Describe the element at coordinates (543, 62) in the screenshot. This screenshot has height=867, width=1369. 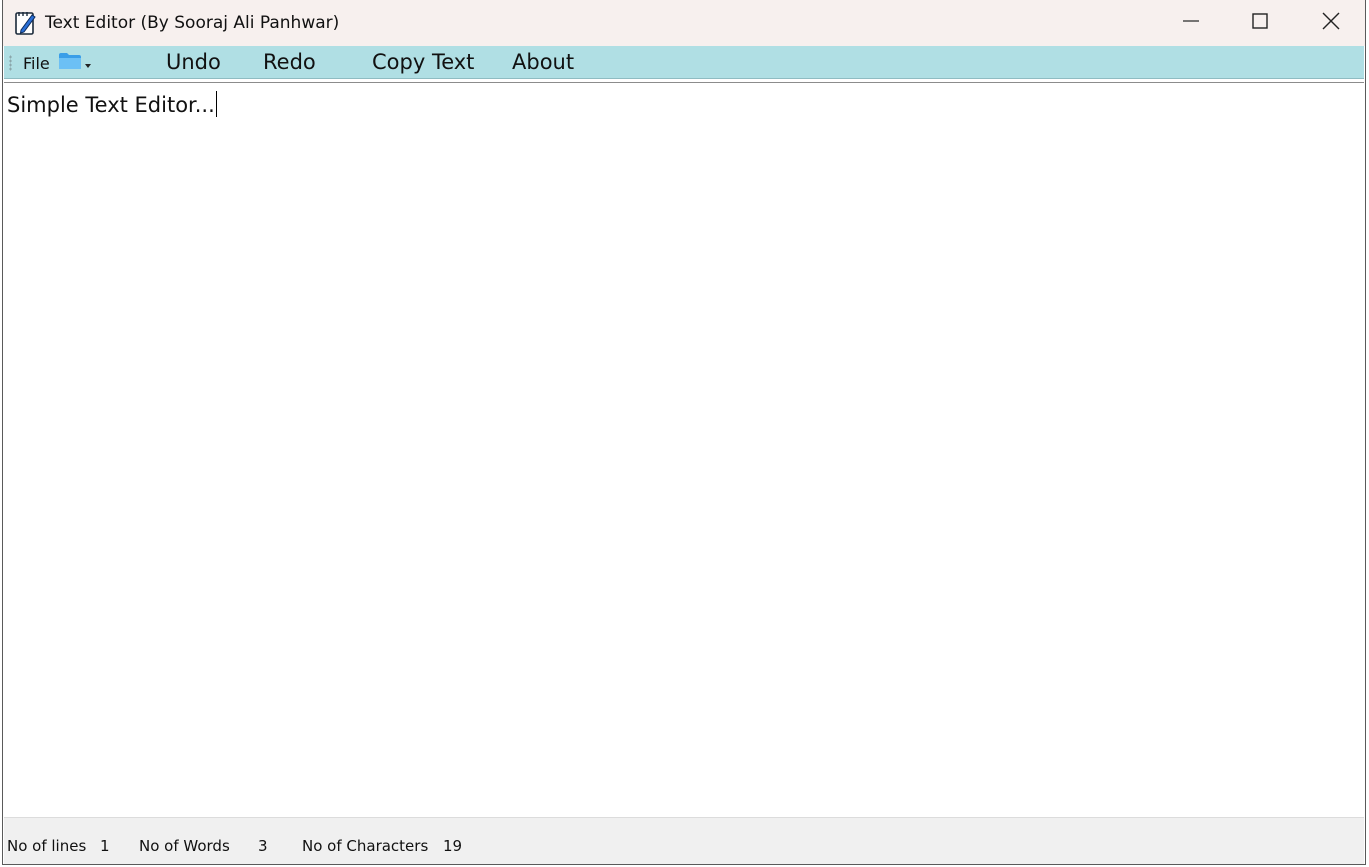
I see `about-button: About` at that location.